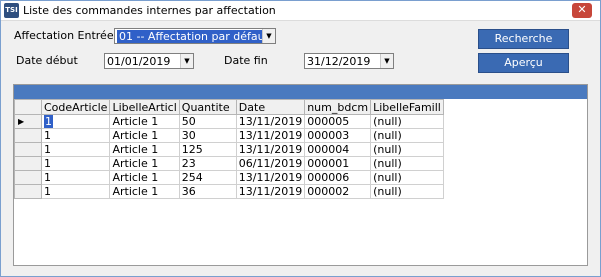  What do you see at coordinates (28, 107) in the screenshot?
I see `row-header-corner` at bounding box center [28, 107].